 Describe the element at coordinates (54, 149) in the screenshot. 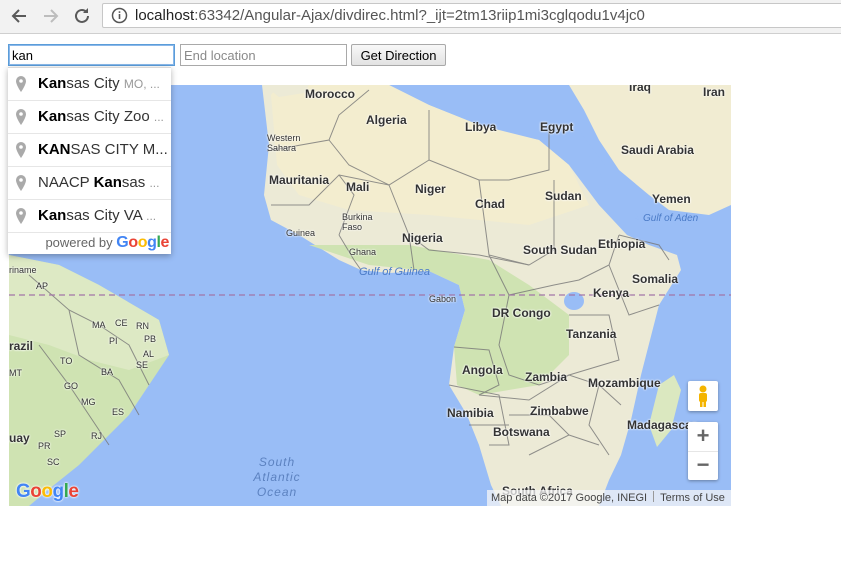

I see `match-text: KAN` at that location.